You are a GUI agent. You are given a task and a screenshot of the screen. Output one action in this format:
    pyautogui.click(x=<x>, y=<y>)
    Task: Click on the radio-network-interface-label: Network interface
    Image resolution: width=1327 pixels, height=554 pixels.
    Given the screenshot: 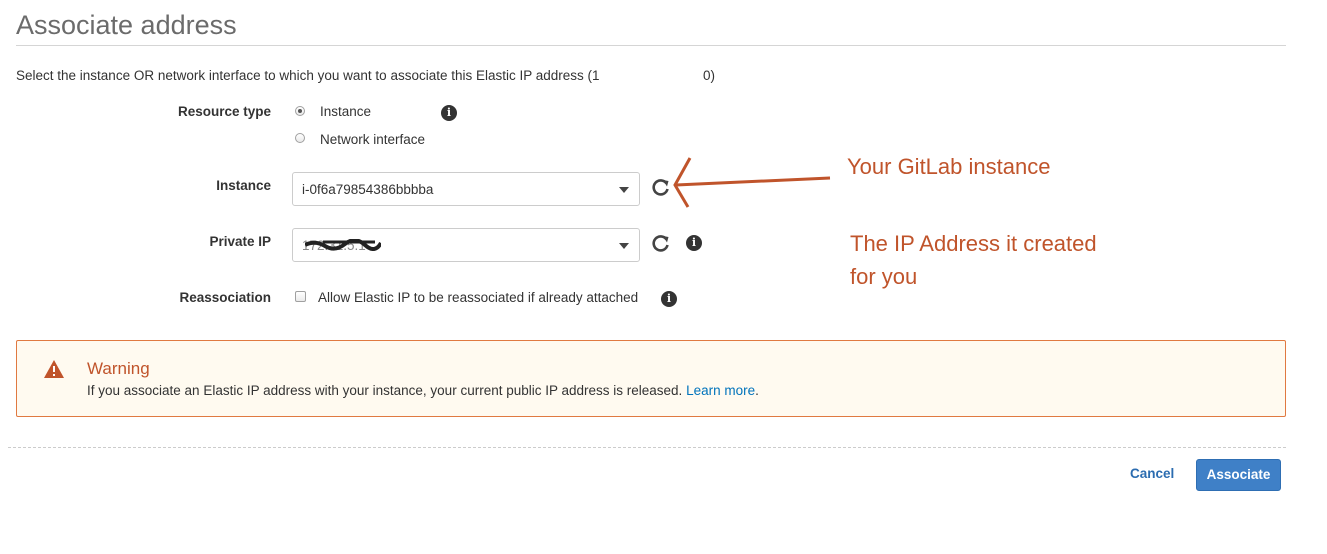 What is the action you would take?
    pyautogui.click(x=372, y=139)
    